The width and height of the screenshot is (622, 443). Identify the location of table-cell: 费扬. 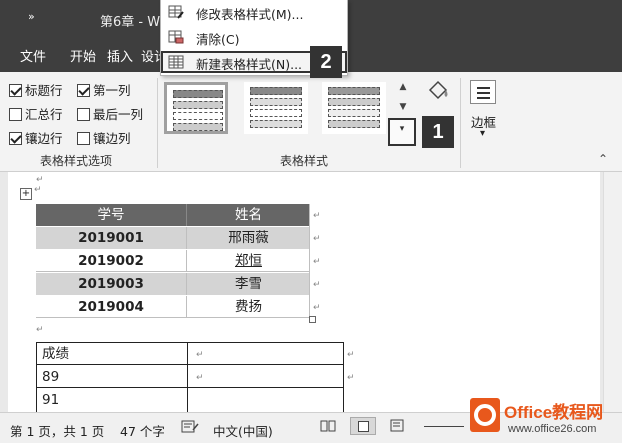
(248, 307).